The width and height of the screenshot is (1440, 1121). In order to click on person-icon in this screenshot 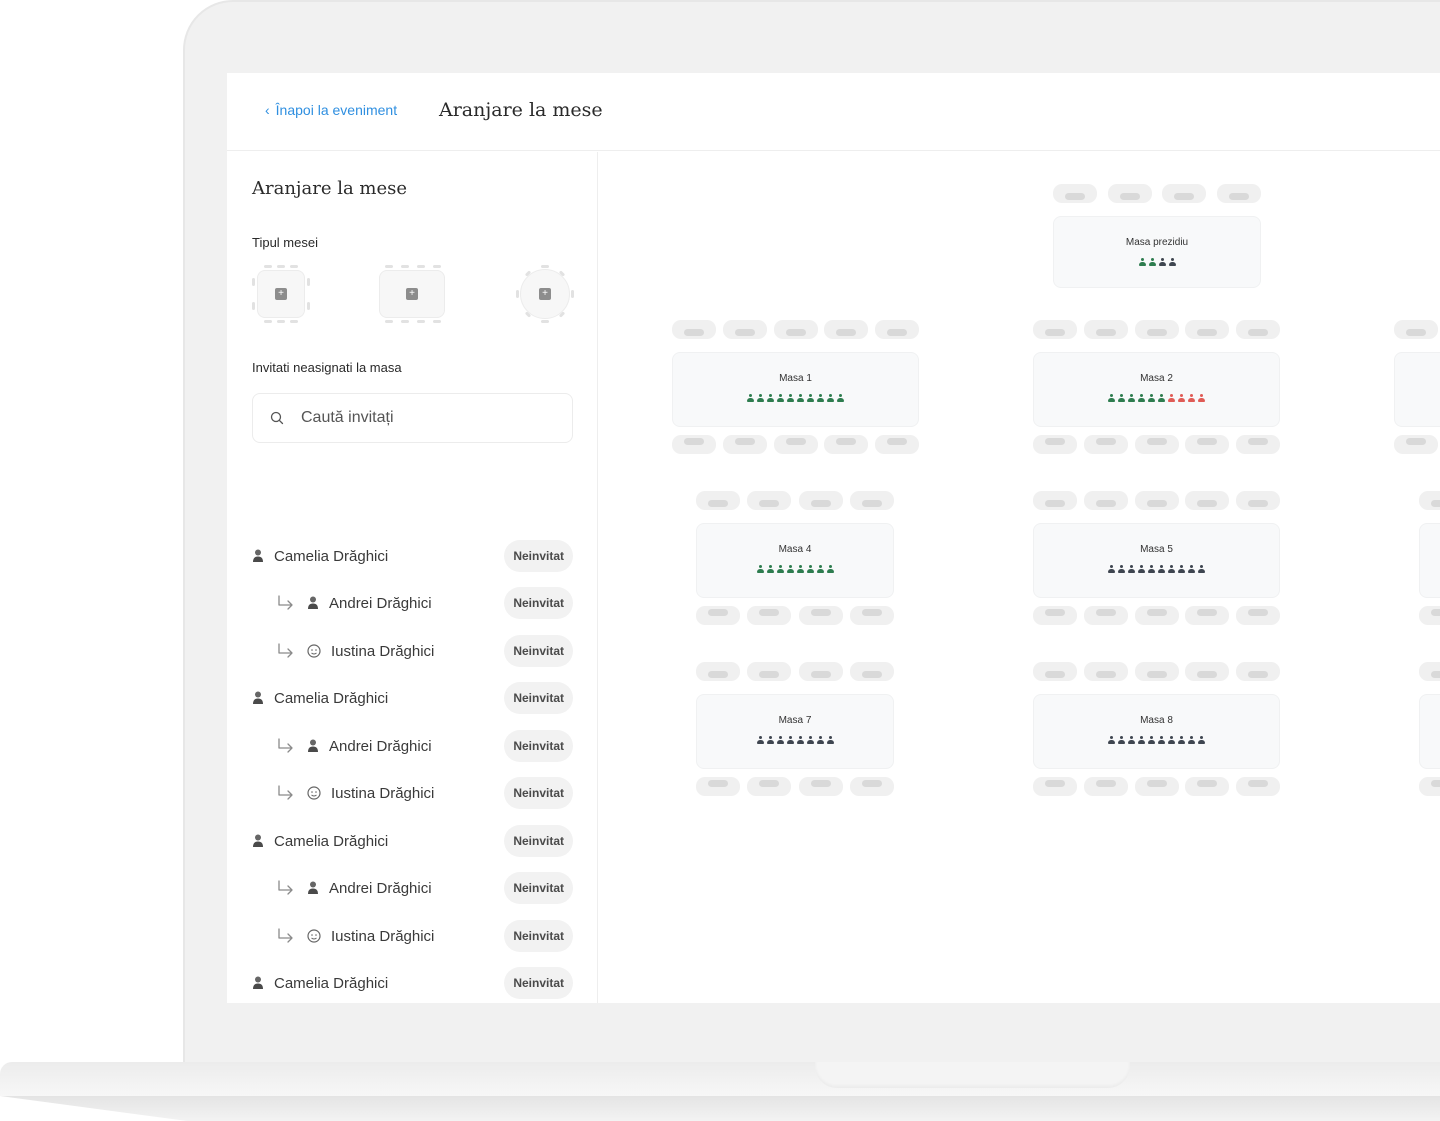, I will do `click(313, 887)`.